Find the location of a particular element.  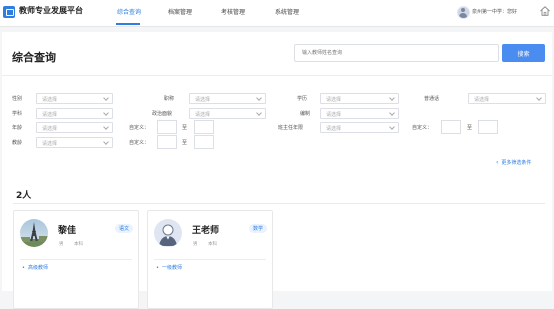

teacher-card: 黎佳 语文 男 本科 高级教师 is located at coordinates (76, 259).